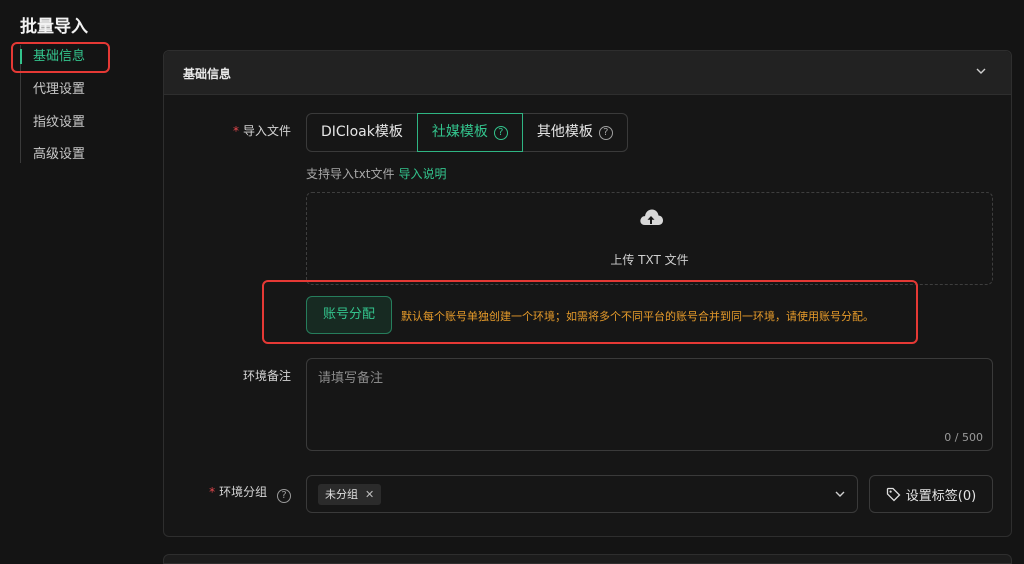 This screenshot has width=1024, height=564. I want to click on group-select: 未分组 ✕, so click(582, 494).